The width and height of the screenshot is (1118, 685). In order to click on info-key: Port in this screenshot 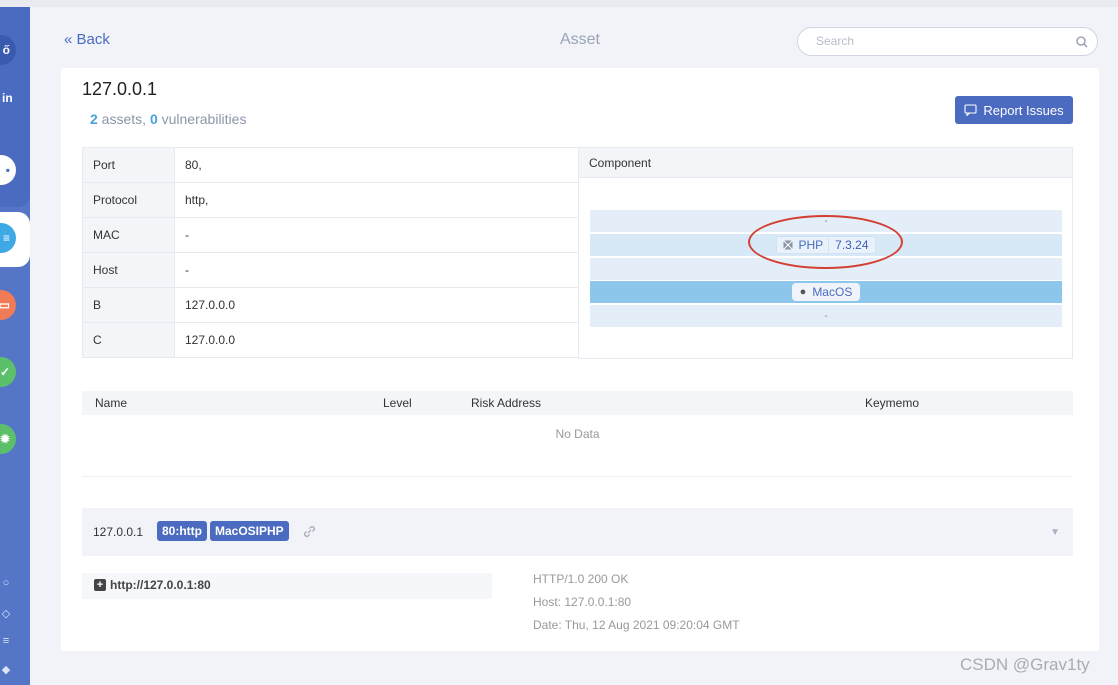, I will do `click(128, 165)`.